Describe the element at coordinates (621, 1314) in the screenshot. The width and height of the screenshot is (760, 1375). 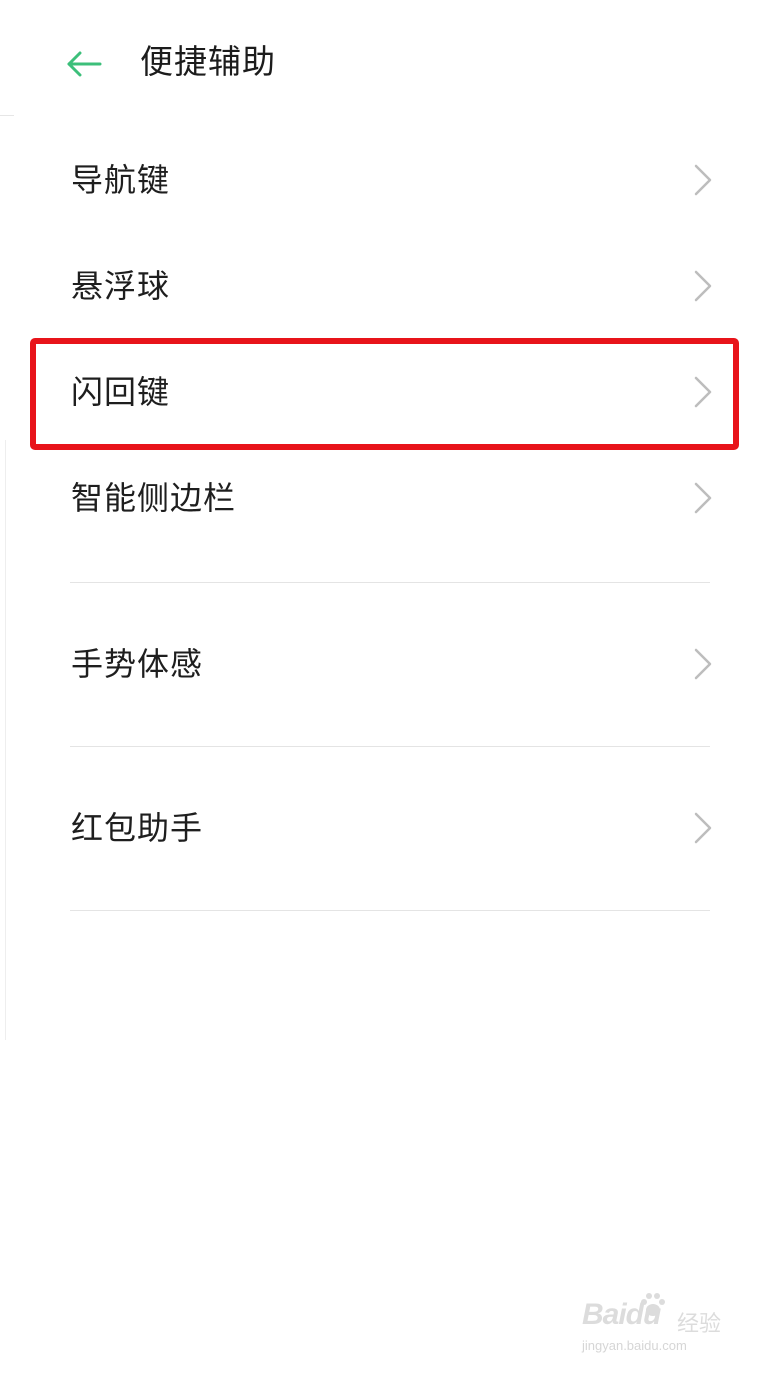
I see `watermark-logo: Baidu` at that location.